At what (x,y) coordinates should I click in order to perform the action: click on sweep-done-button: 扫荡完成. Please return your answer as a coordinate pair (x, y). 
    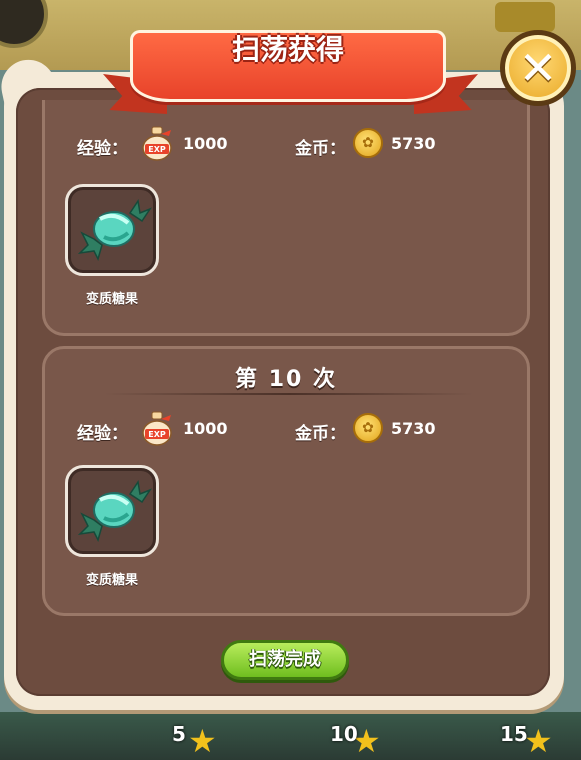
    Looking at the image, I should click on (285, 660).